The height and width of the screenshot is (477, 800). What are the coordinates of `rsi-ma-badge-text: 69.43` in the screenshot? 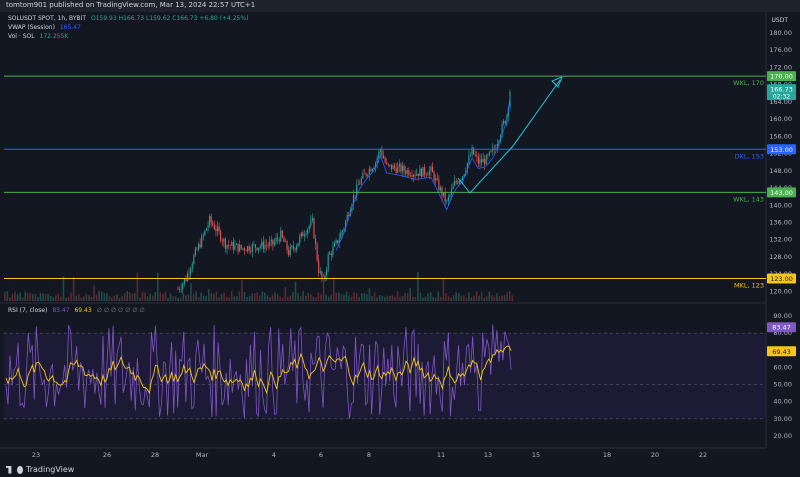 It's located at (781, 352).